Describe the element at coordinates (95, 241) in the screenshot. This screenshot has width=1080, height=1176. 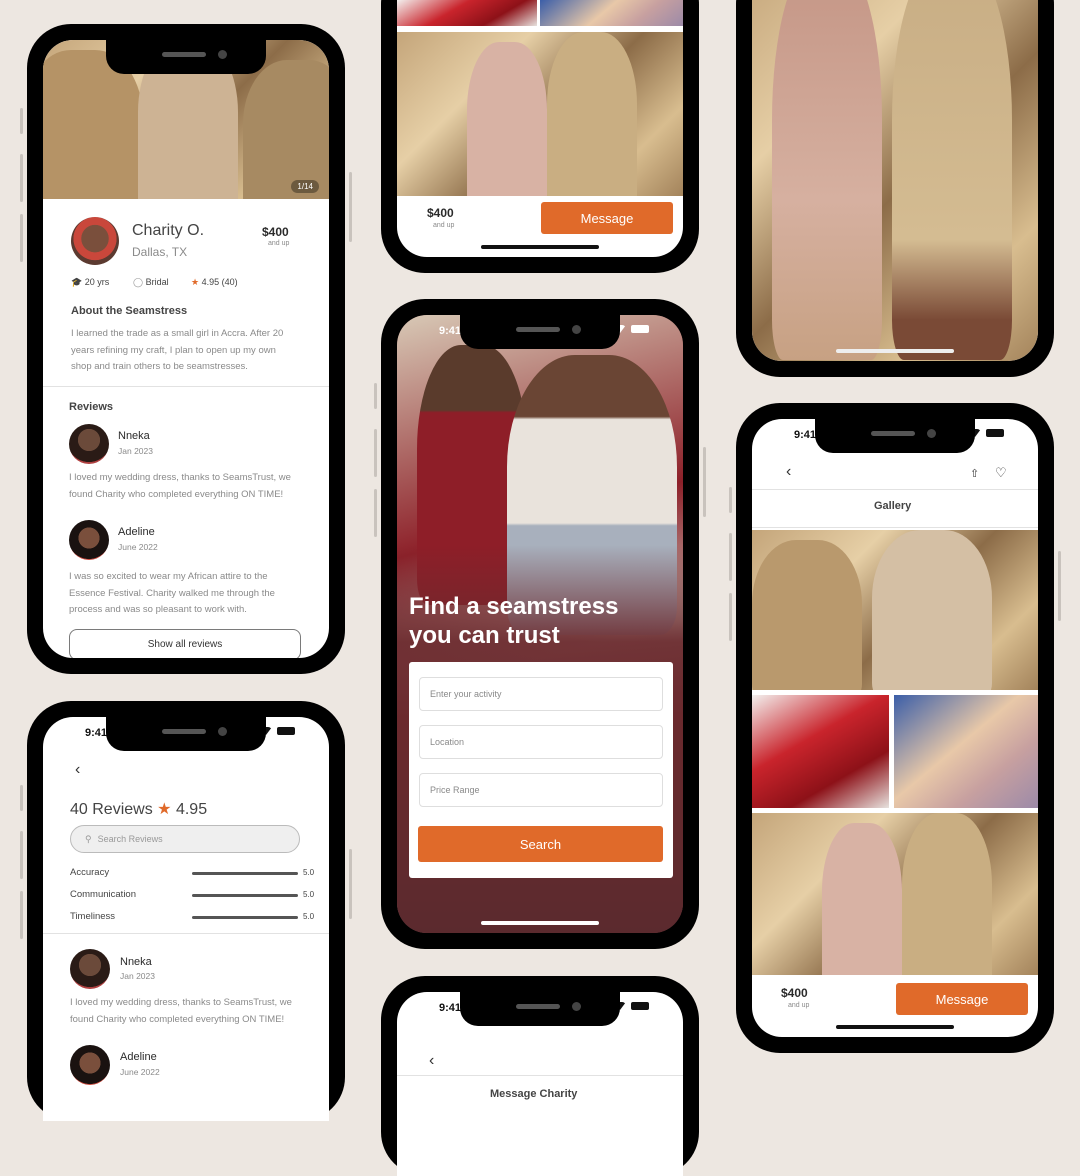
I see `seamstress-avatar` at that location.